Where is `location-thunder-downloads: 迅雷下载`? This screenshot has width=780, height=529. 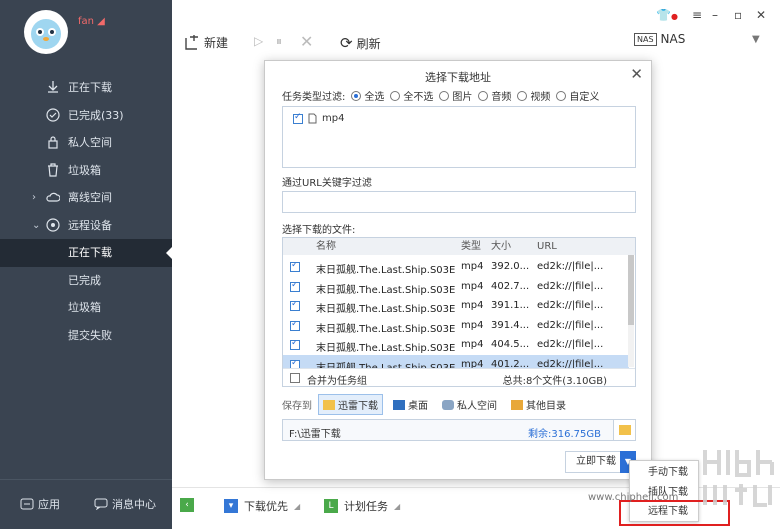
location-thunder-downloads: 迅雷下载 is located at coordinates (350, 404).